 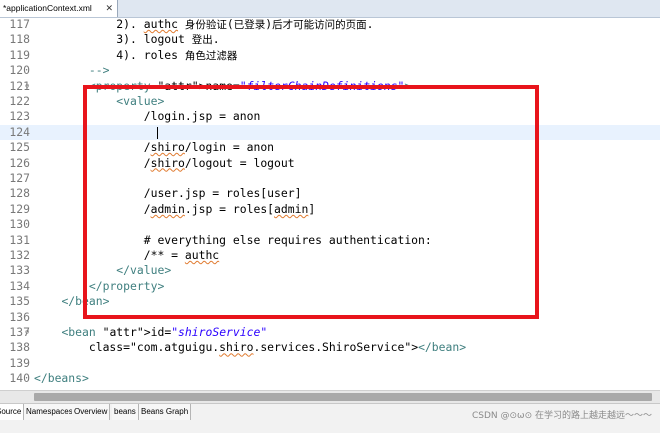 I want to click on tab-overview: Overview, so click(x=91, y=412).